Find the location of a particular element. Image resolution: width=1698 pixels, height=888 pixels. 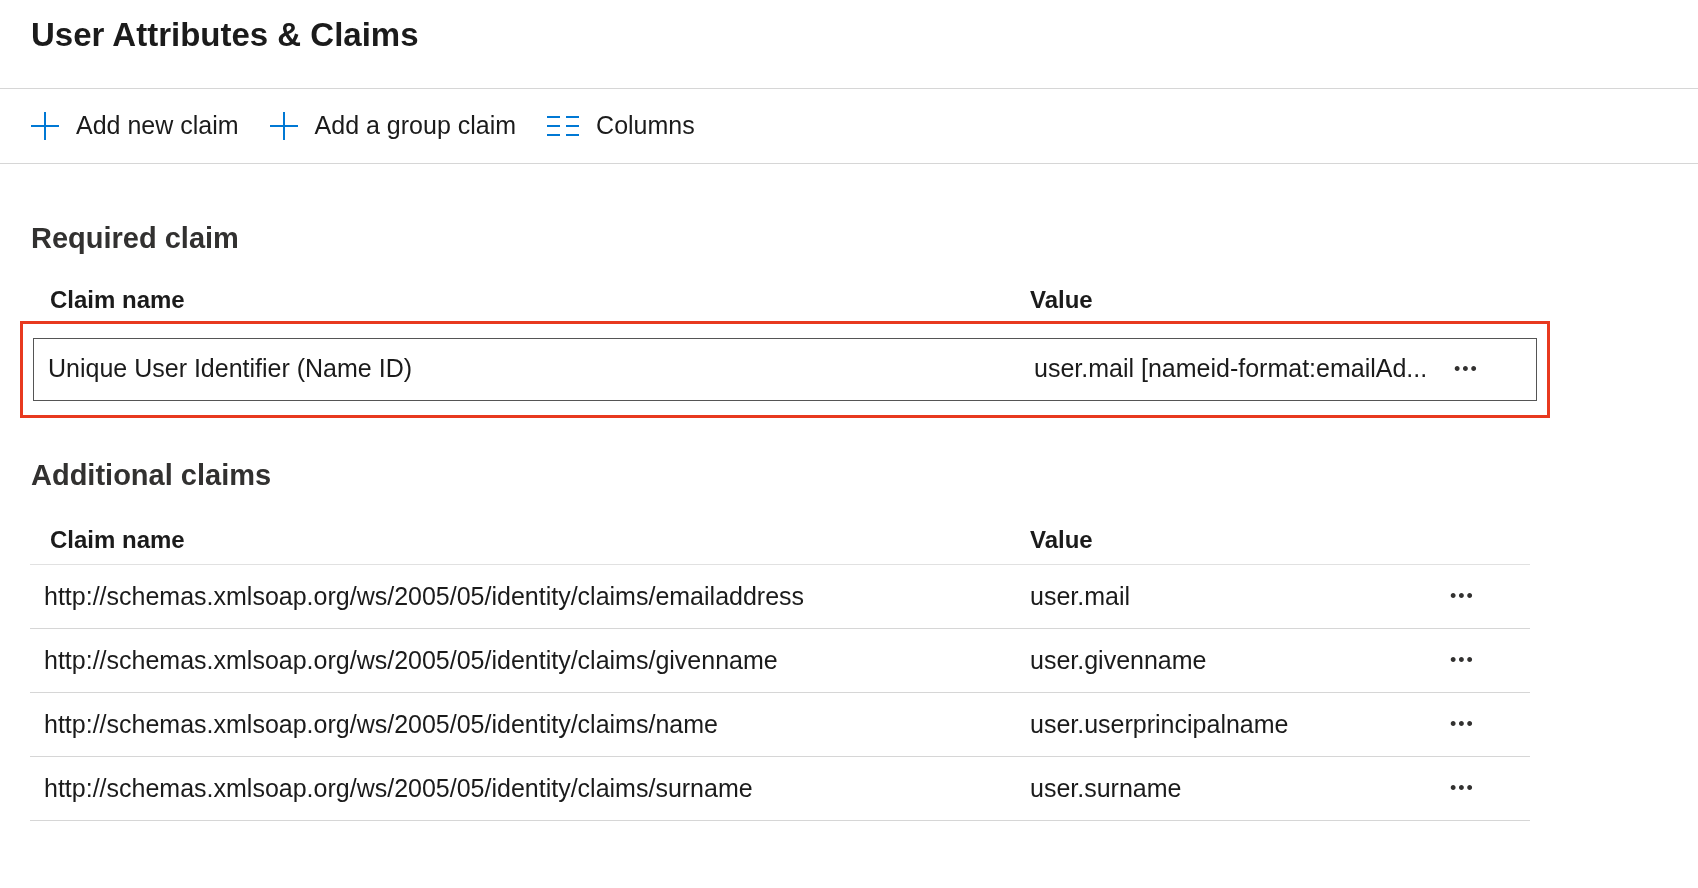

add-button: Add a group claim is located at coordinates (392, 126).